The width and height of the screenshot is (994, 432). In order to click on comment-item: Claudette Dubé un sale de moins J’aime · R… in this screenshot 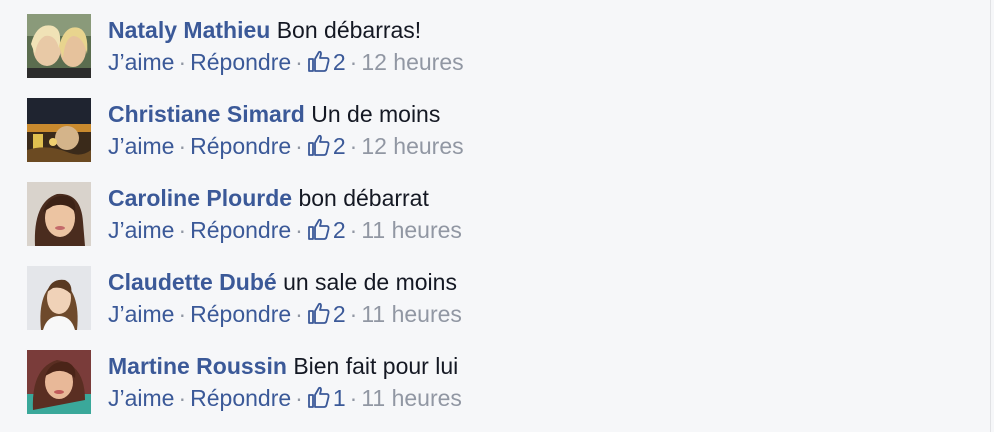, I will do `click(477, 298)`.